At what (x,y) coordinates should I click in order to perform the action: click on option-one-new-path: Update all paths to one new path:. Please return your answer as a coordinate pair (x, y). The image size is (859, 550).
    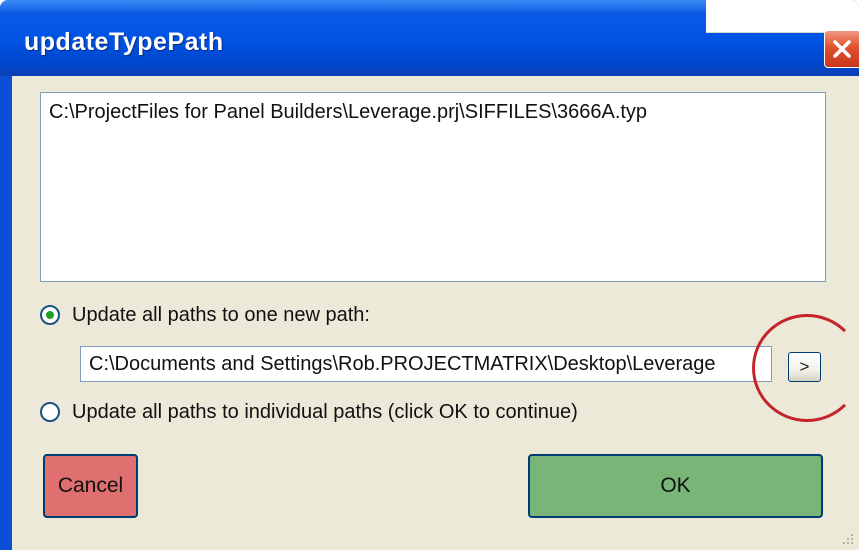
    Looking at the image, I should click on (205, 315).